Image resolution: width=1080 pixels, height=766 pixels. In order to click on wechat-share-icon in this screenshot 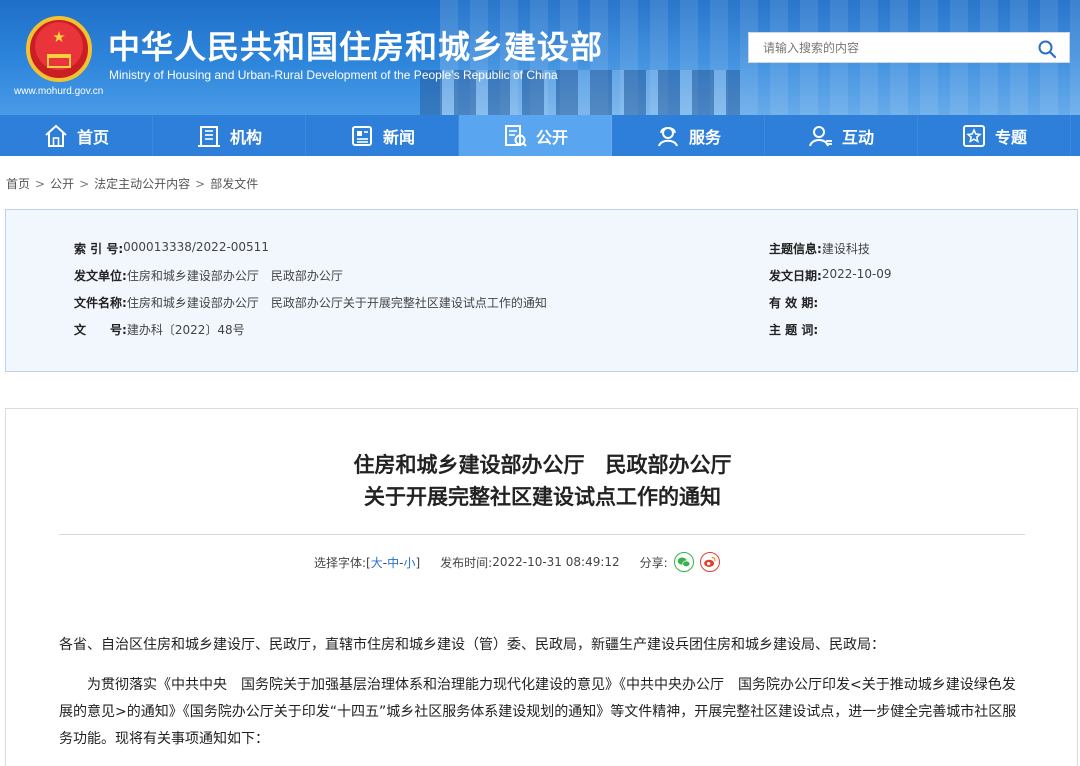, I will do `click(683, 562)`.